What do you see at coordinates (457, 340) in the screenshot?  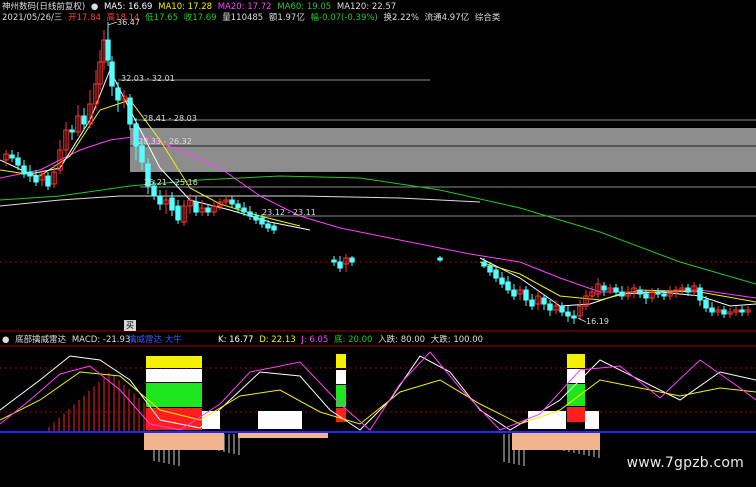 I see `param-big-drop: 大跌: 100.00` at bounding box center [457, 340].